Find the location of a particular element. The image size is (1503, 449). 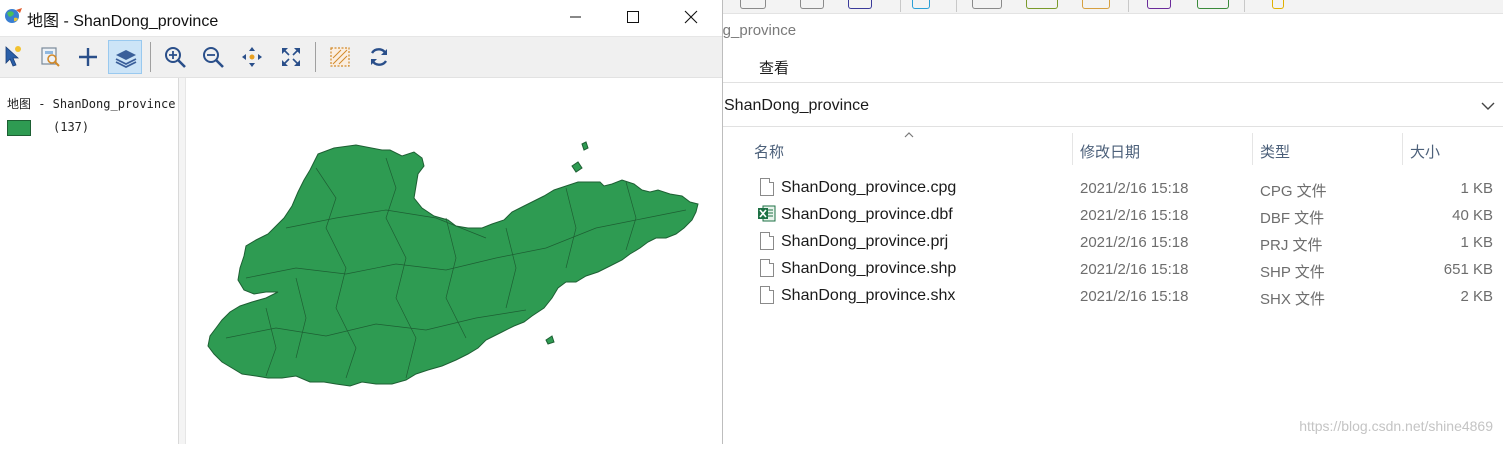

column-header-name: 名称 is located at coordinates (769, 151).